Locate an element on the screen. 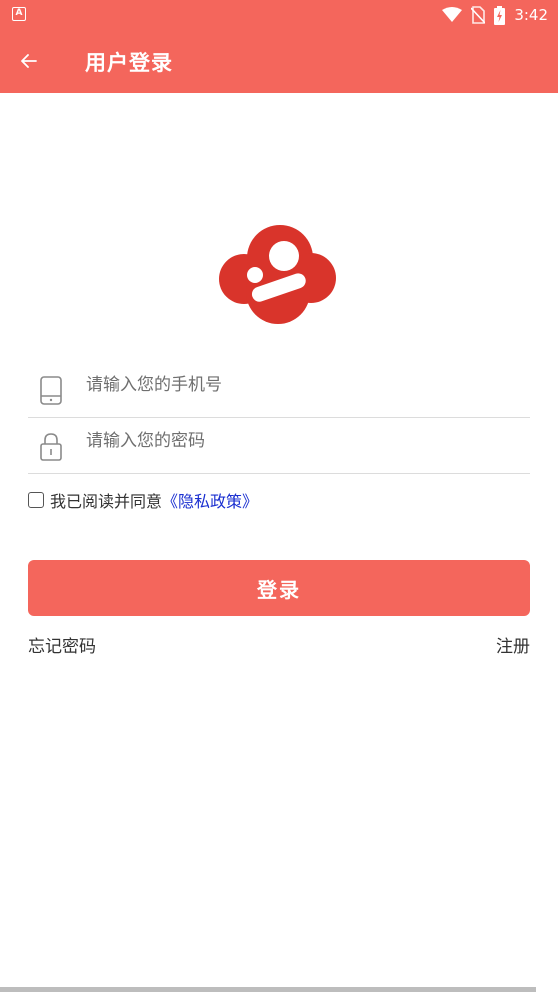 Image resolution: width=558 pixels, height=992 pixels. lock-icon is located at coordinates (51, 447).